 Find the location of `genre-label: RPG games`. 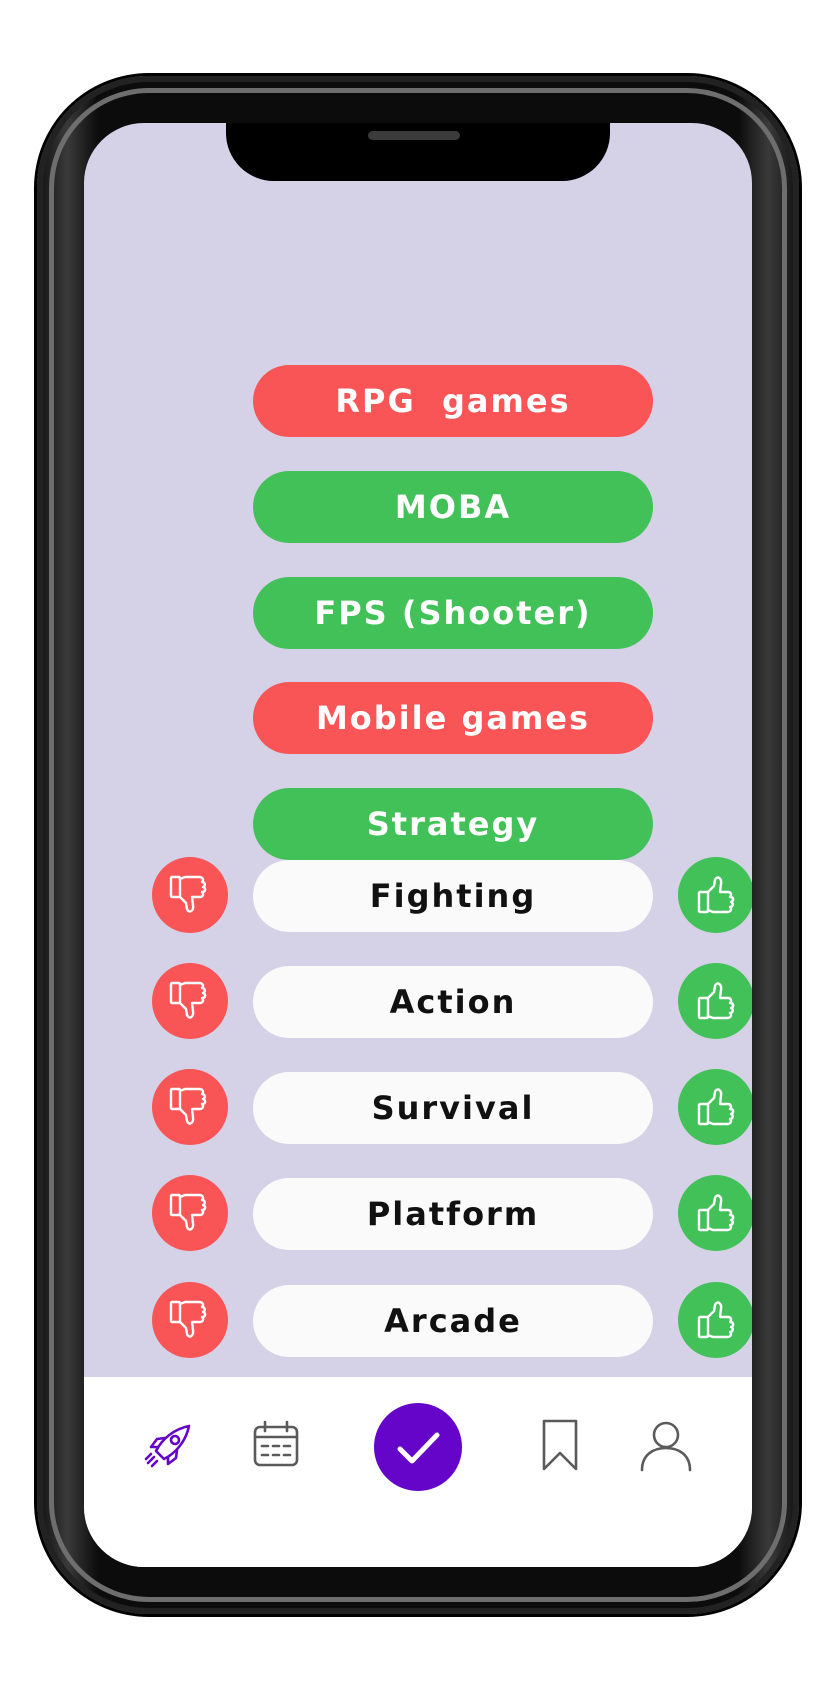

genre-label: RPG games is located at coordinates (453, 401).